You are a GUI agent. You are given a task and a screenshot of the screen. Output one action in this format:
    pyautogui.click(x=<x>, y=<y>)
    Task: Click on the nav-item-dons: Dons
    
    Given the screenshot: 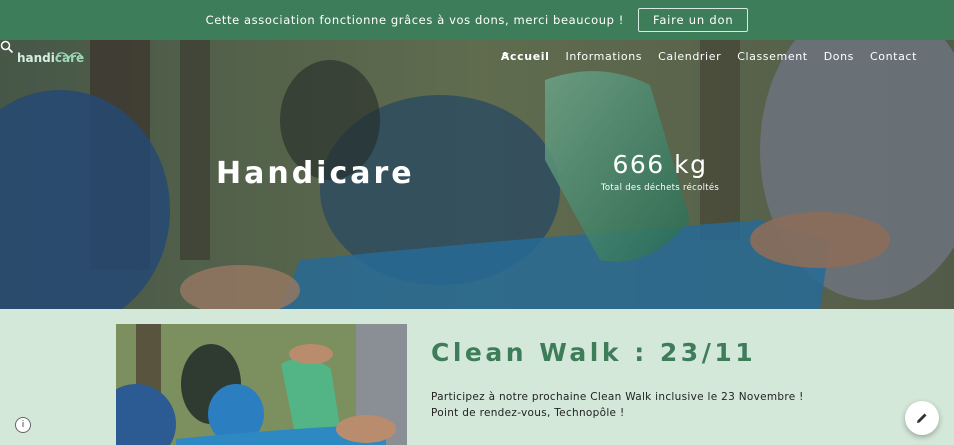 What is the action you would take?
    pyautogui.click(x=839, y=56)
    